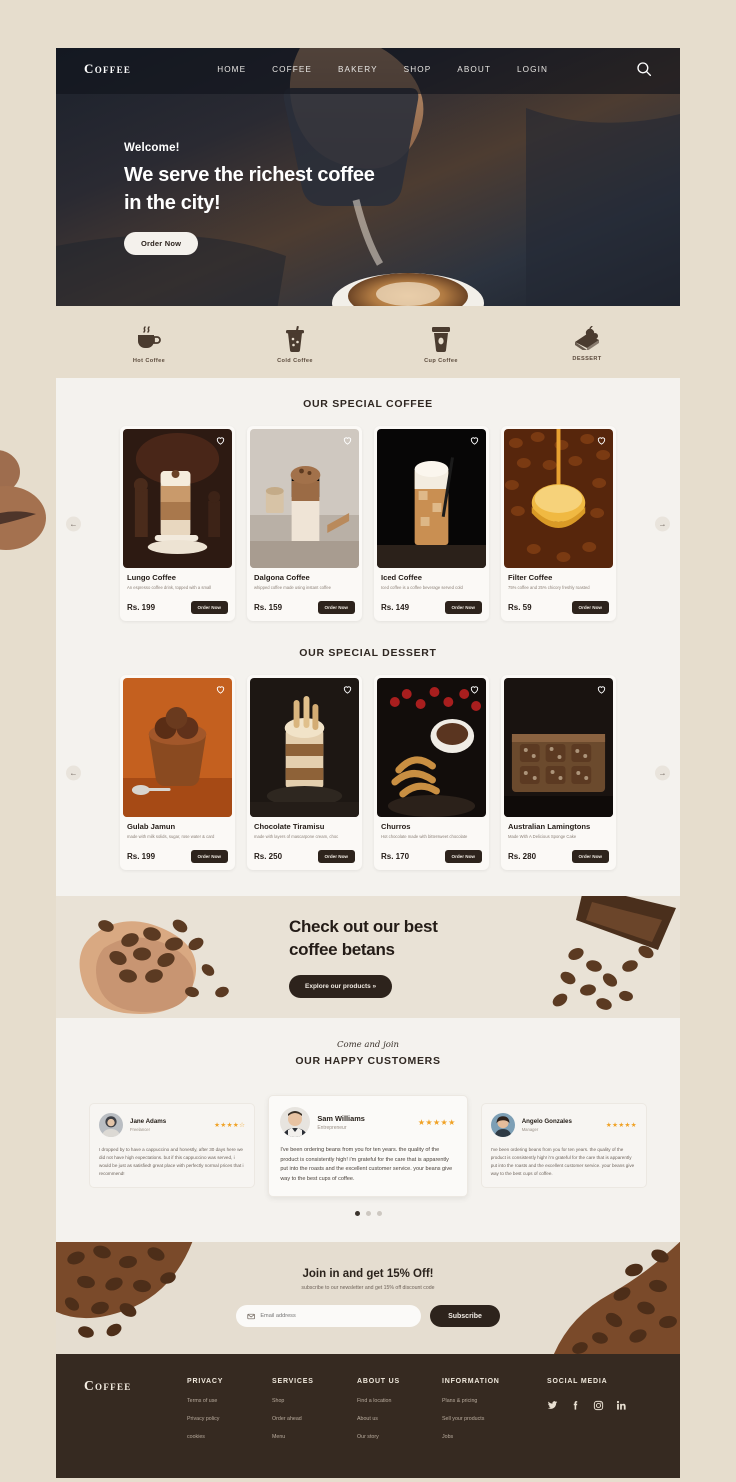 Image resolution: width=736 pixels, height=1482 pixels. What do you see at coordinates (148, 1122) in the screenshot?
I see `testimonial-name: Jane Adams` at bounding box center [148, 1122].